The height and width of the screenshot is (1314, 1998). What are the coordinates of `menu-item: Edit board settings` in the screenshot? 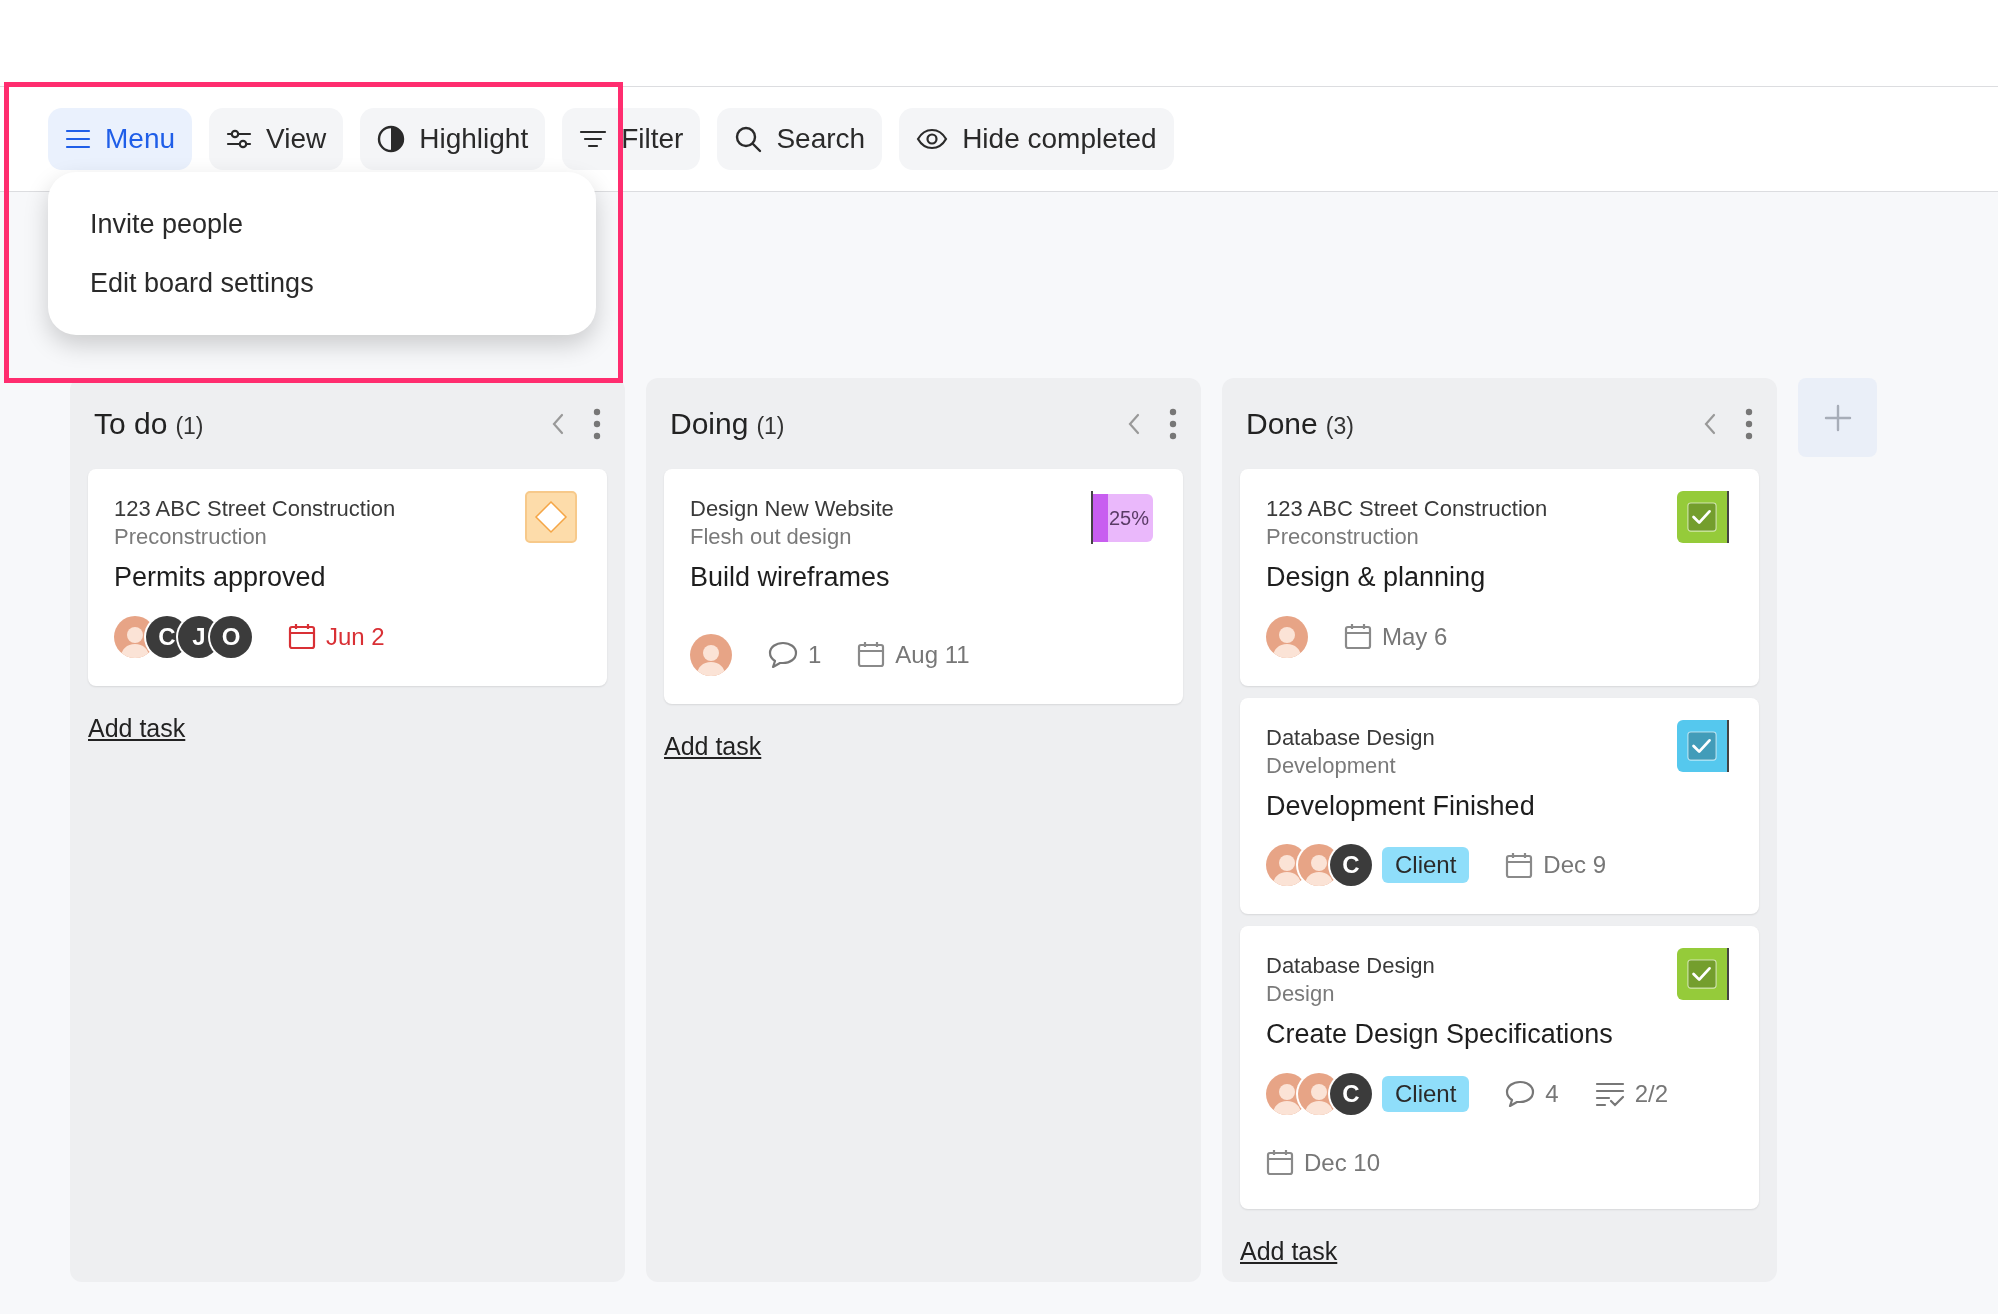 It's located at (322, 283).